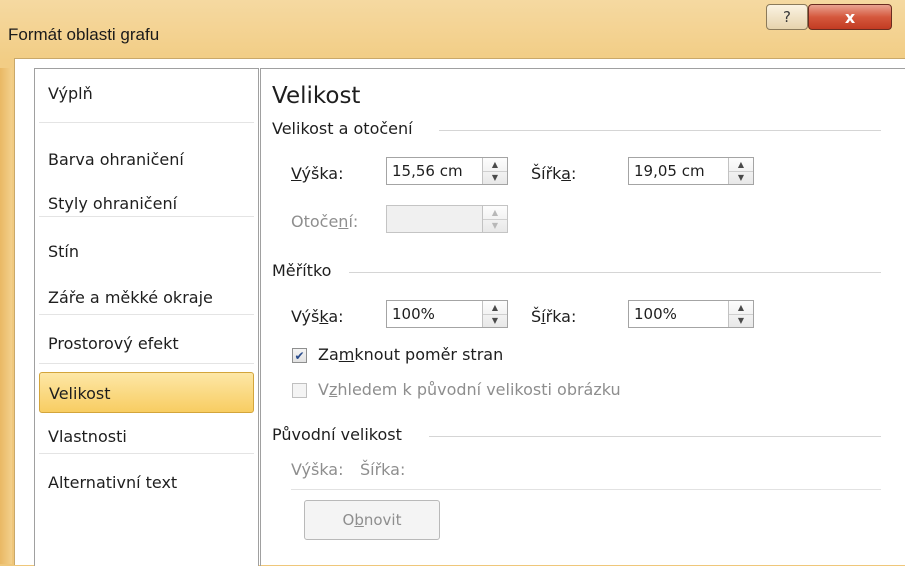  Describe the element at coordinates (146, 159) in the screenshot. I see `nav-item-border-color: Barva ohraničení` at that location.